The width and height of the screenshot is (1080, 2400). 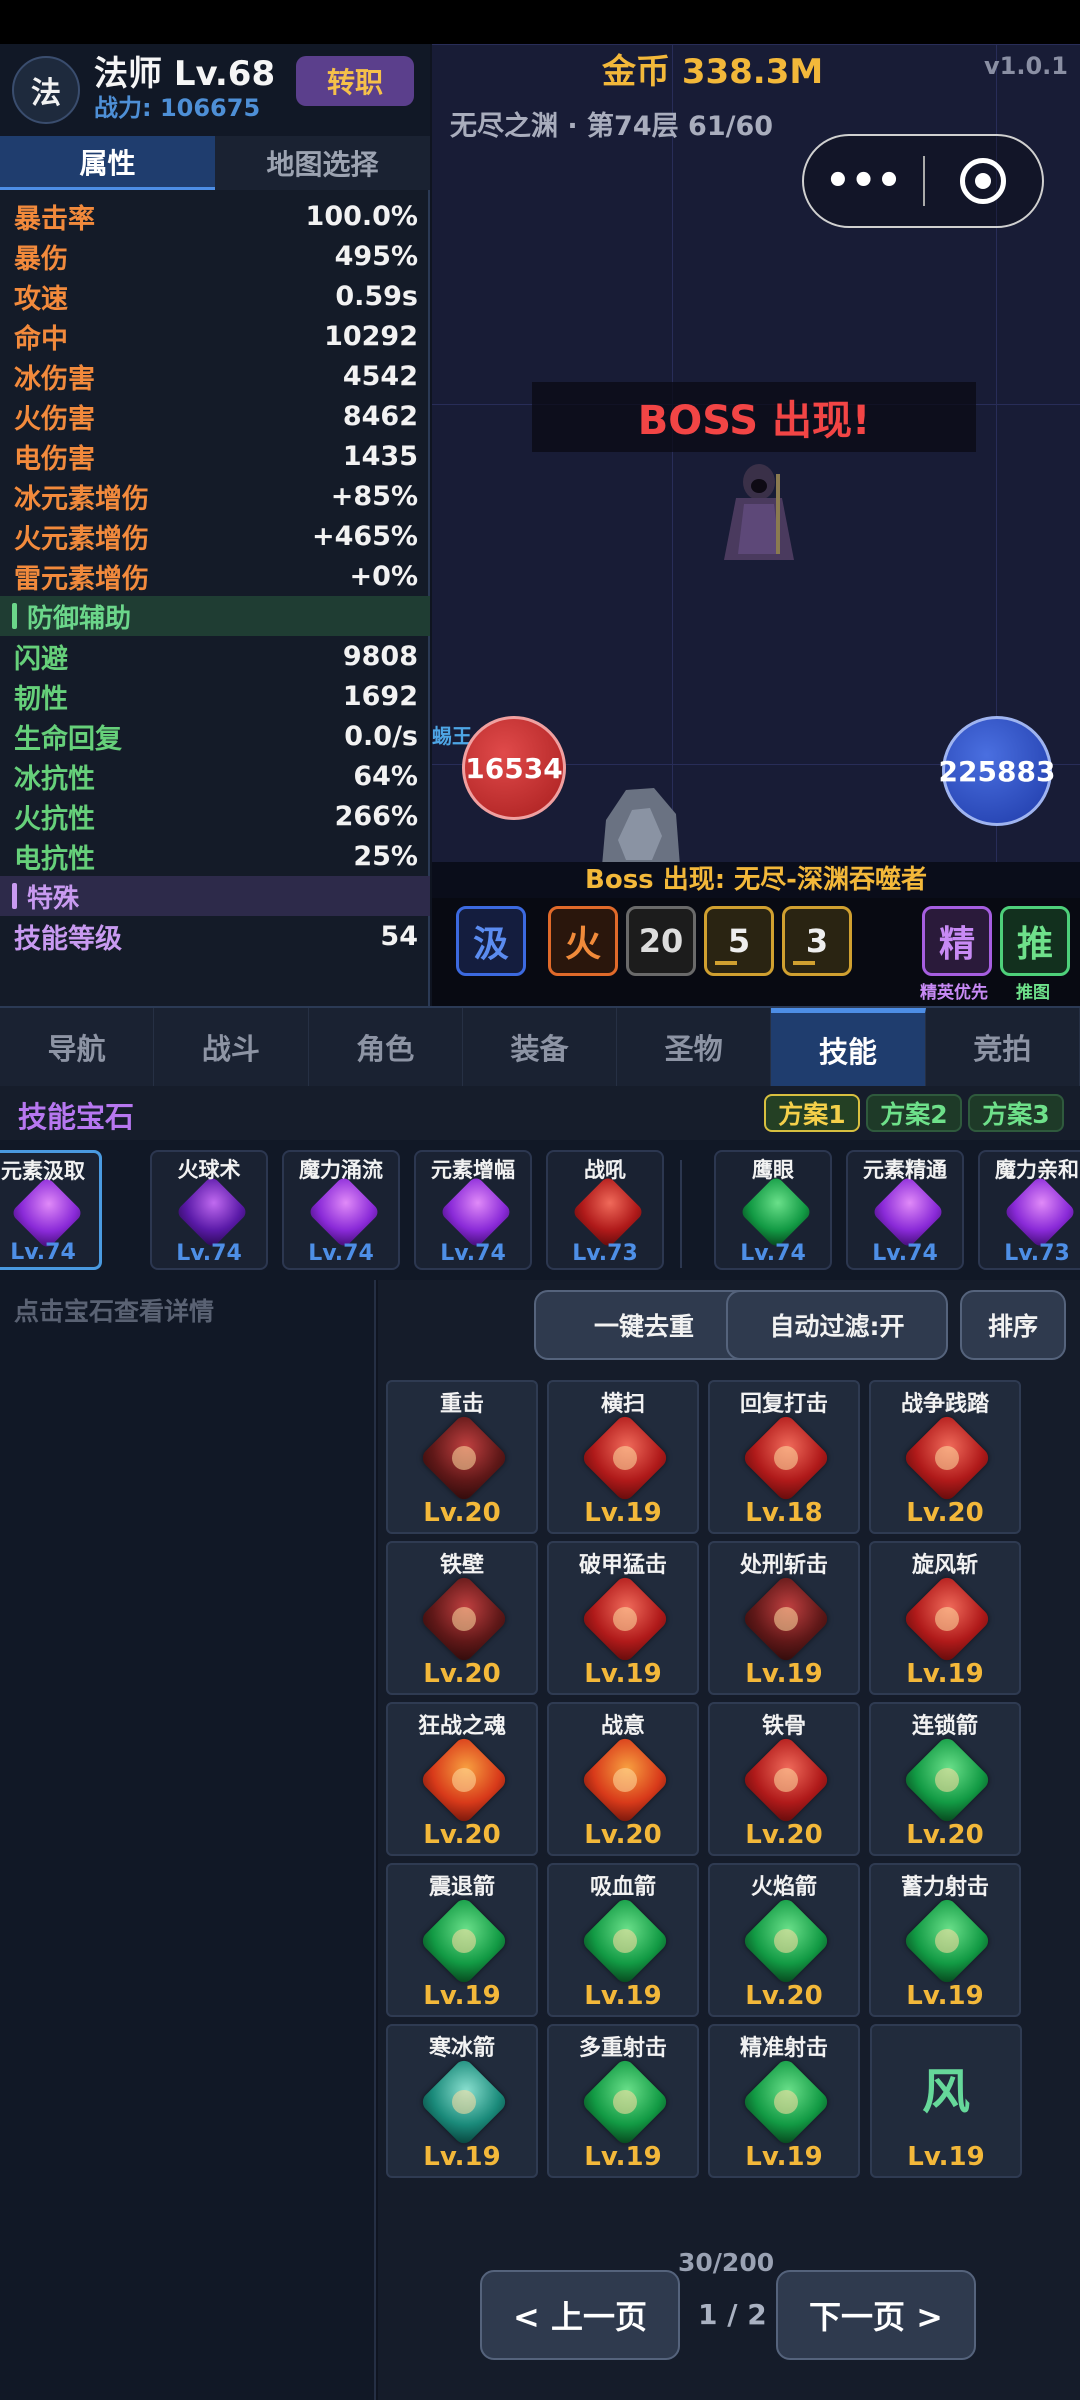 What do you see at coordinates (784, 2101) in the screenshot?
I see `gem-card: 精准射击 Lv.19` at bounding box center [784, 2101].